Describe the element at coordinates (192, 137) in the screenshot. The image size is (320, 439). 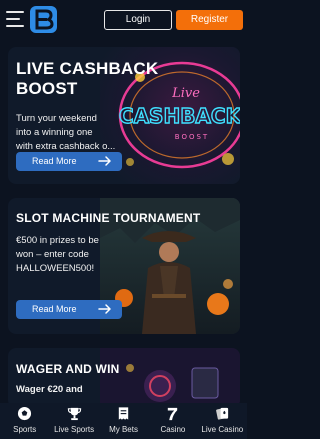
I see `neon-boost-text: BOOST` at that location.